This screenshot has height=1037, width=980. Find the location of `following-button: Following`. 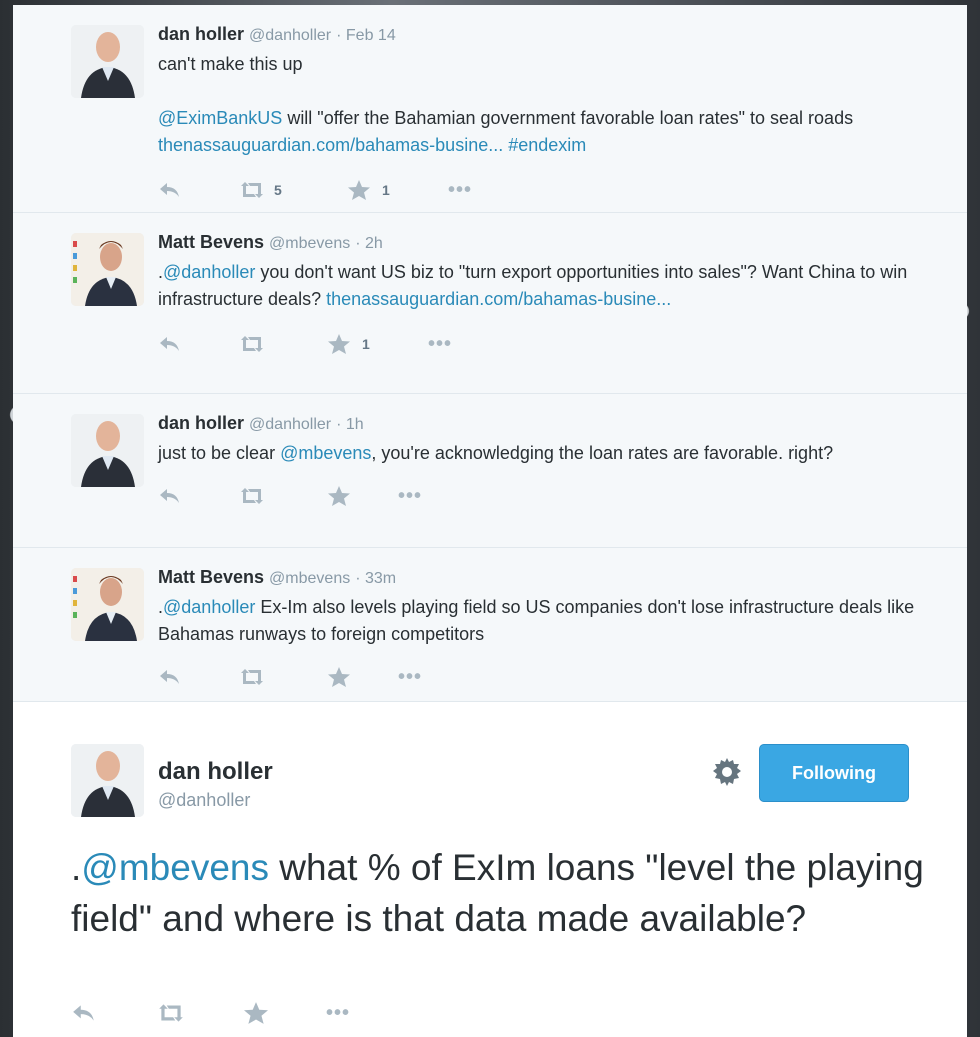

following-button: Following is located at coordinates (834, 773).